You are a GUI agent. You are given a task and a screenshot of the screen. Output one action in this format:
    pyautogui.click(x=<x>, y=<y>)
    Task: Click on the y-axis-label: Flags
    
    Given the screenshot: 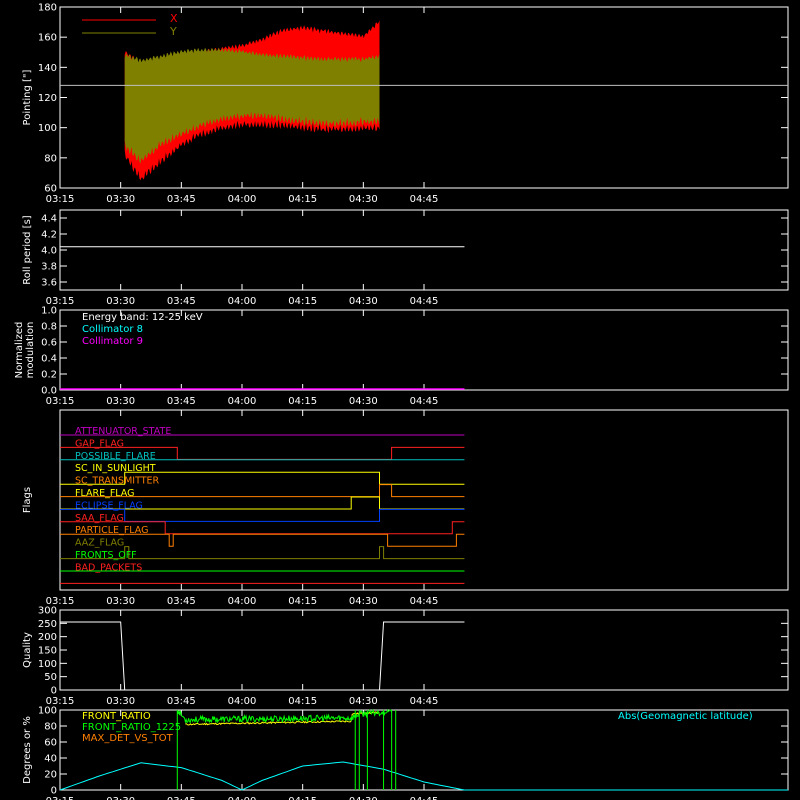 What is the action you would take?
    pyautogui.click(x=27, y=500)
    